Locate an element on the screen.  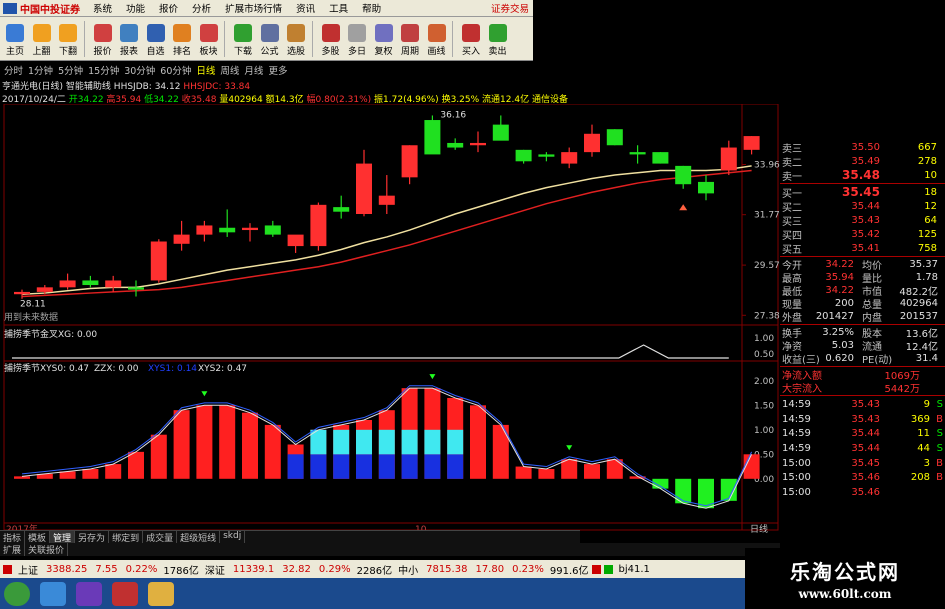
orderbook-row: 买二 35.44 12 is located at coordinates (862, 206).